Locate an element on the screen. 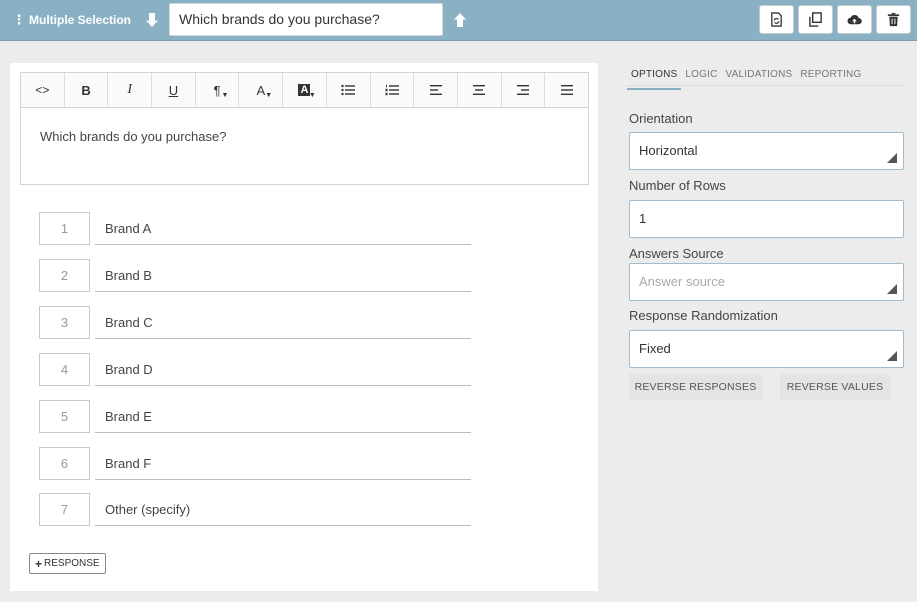 The height and width of the screenshot is (602, 917). response-label-input: Brand C is located at coordinates (283, 322).